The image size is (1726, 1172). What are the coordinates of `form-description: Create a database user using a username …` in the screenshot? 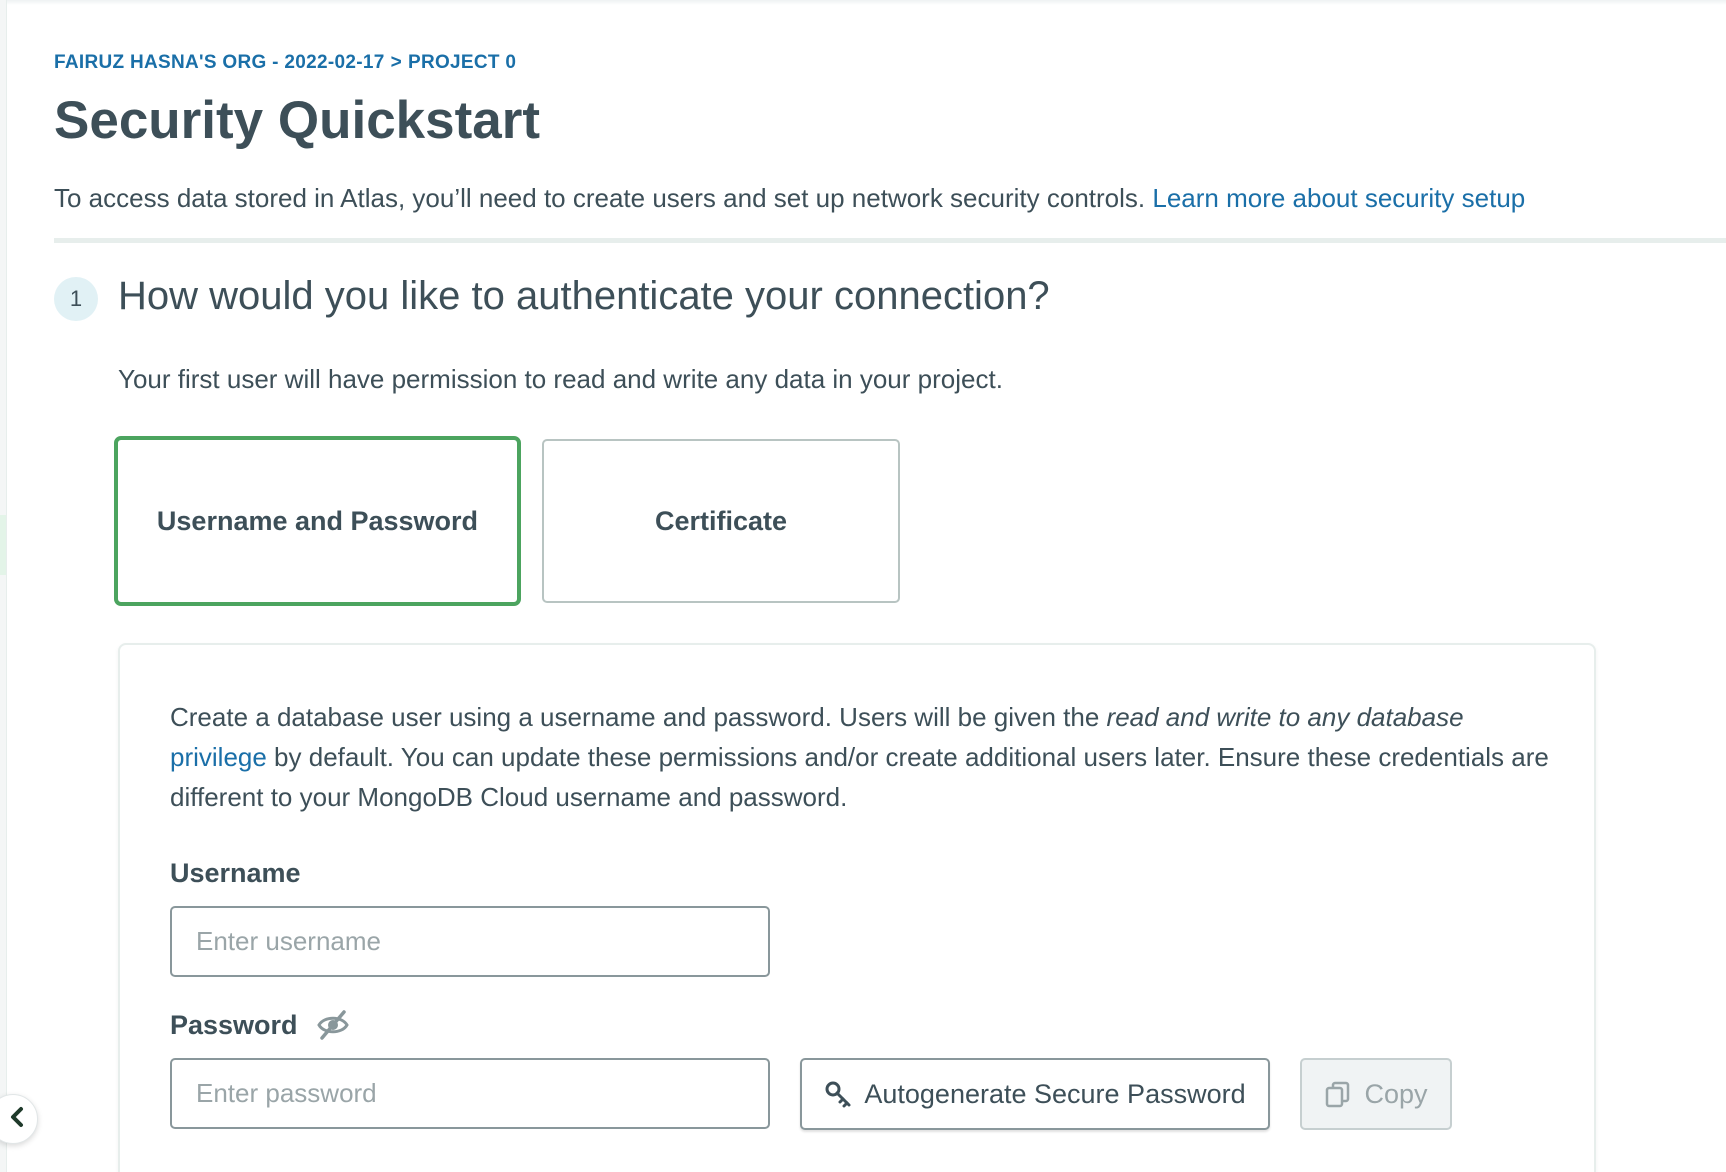 It's located at (860, 757).